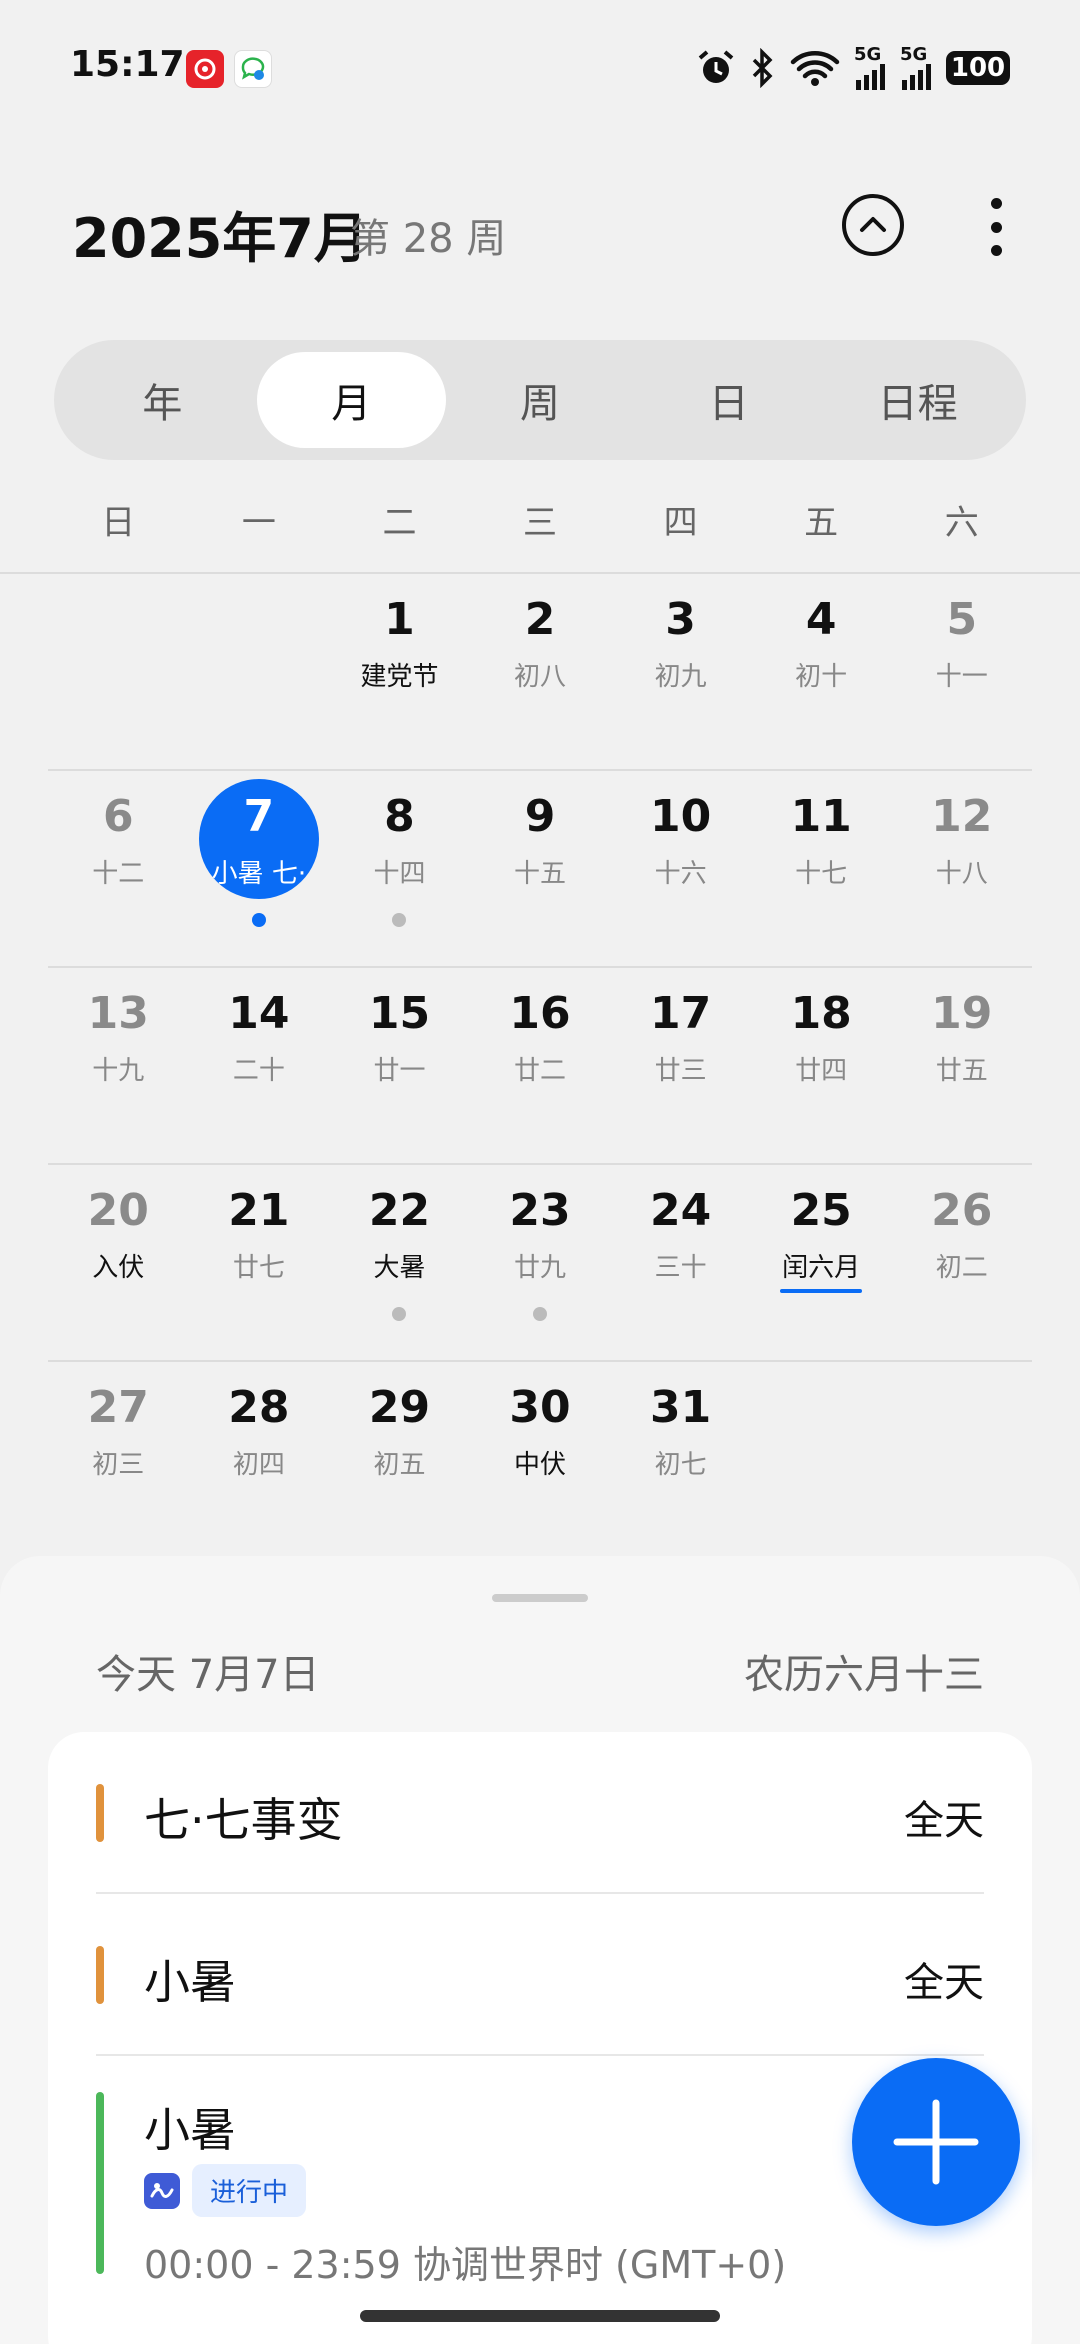 Image resolution: width=1080 pixels, height=2344 pixels. I want to click on lunar-label: 廿九, so click(540, 1268).